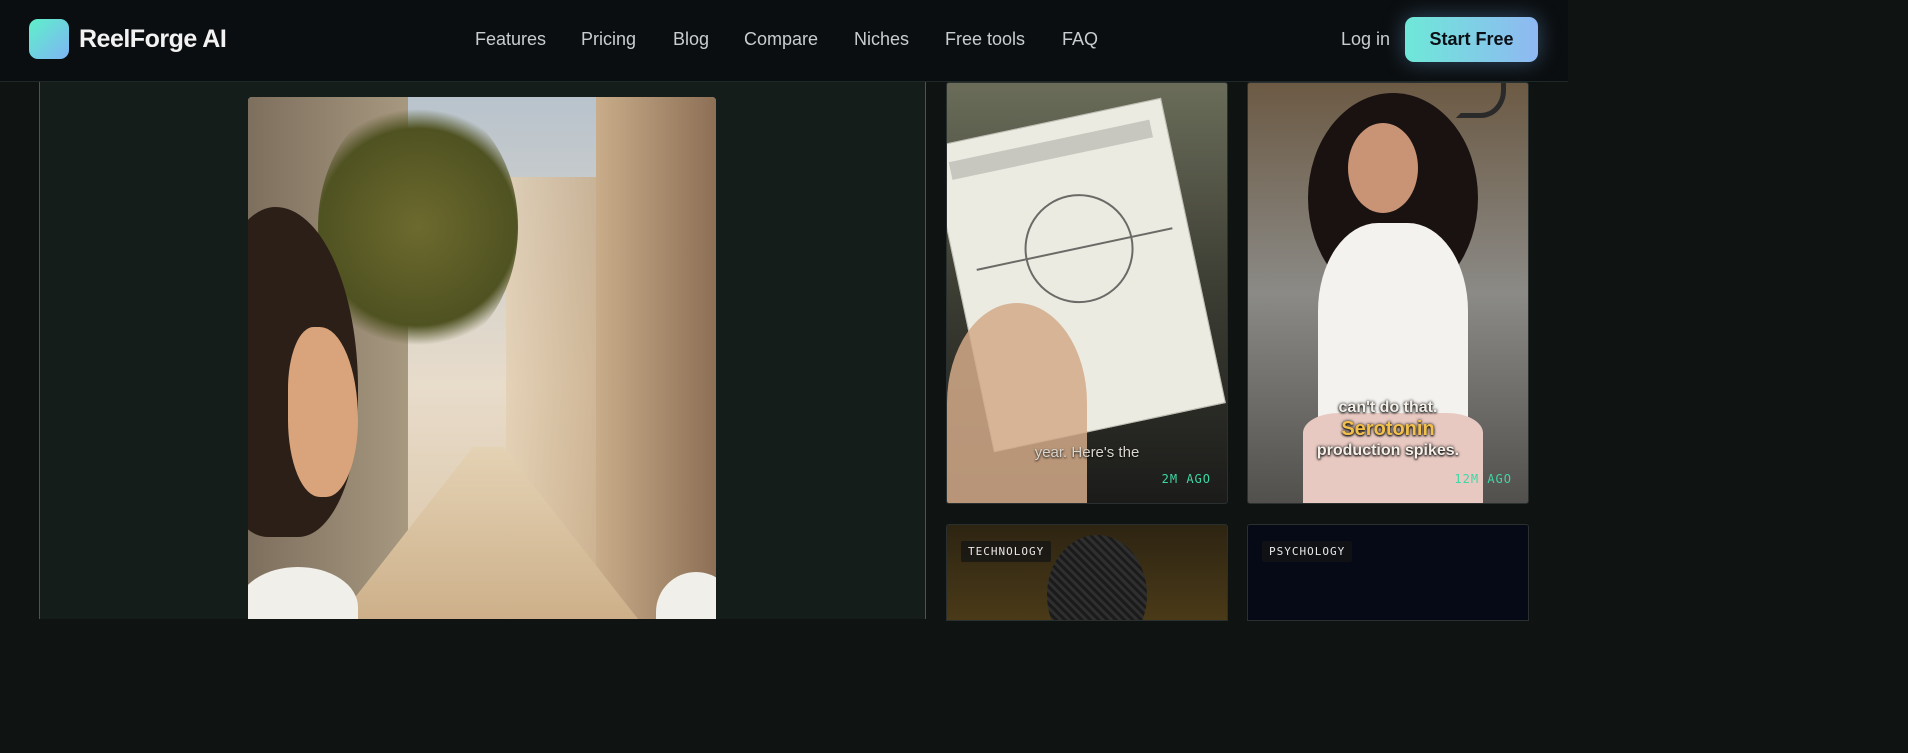 The image size is (1908, 753). What do you see at coordinates (1006, 551) in the screenshot?
I see `niche-tag: TECHNOLOGY` at bounding box center [1006, 551].